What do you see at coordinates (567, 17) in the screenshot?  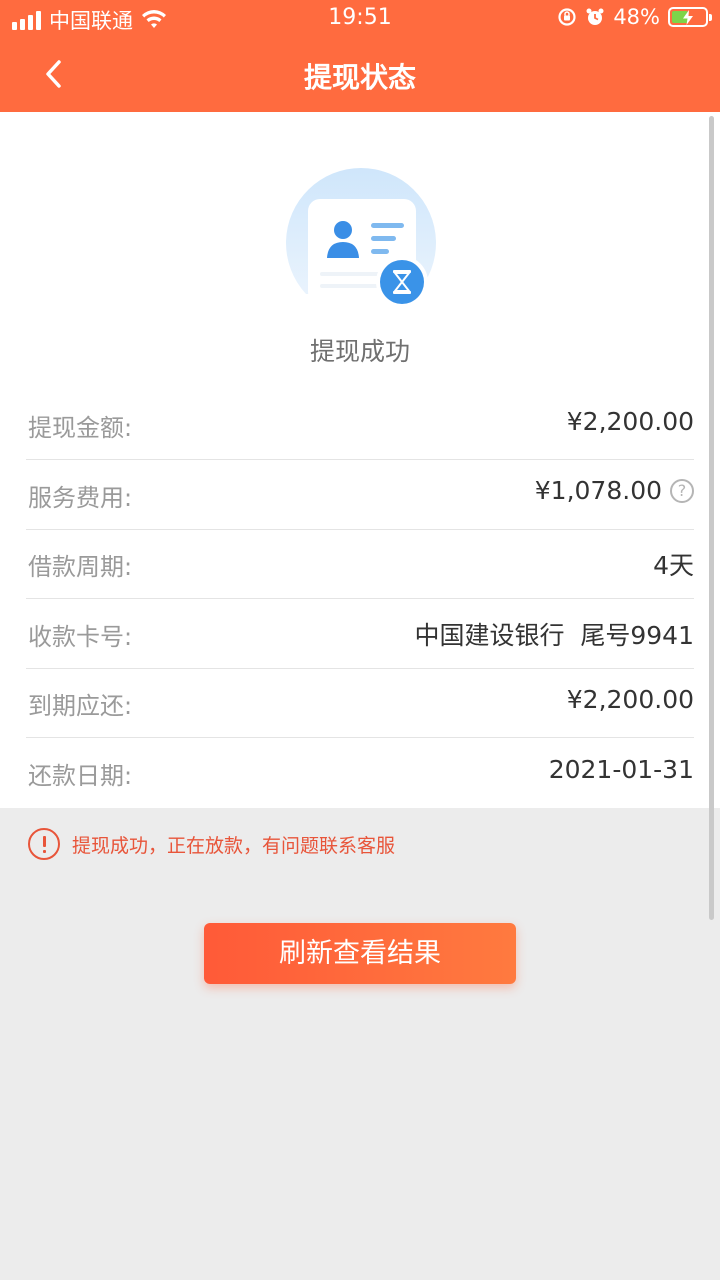 I see `rotation-lock-icon` at bounding box center [567, 17].